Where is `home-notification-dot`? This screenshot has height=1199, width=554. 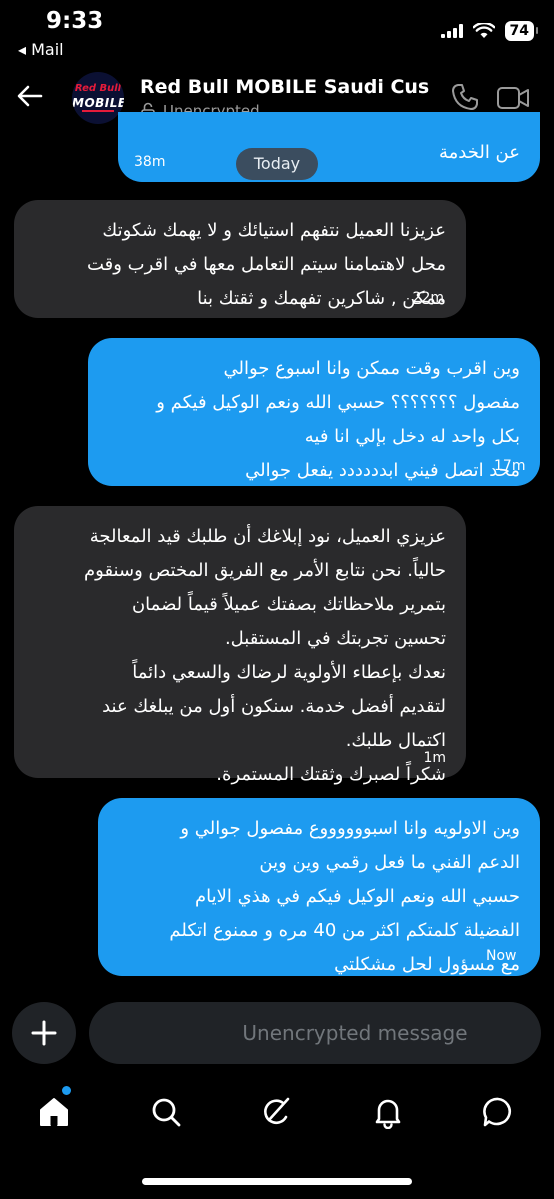
home-notification-dot is located at coordinates (66, 1090).